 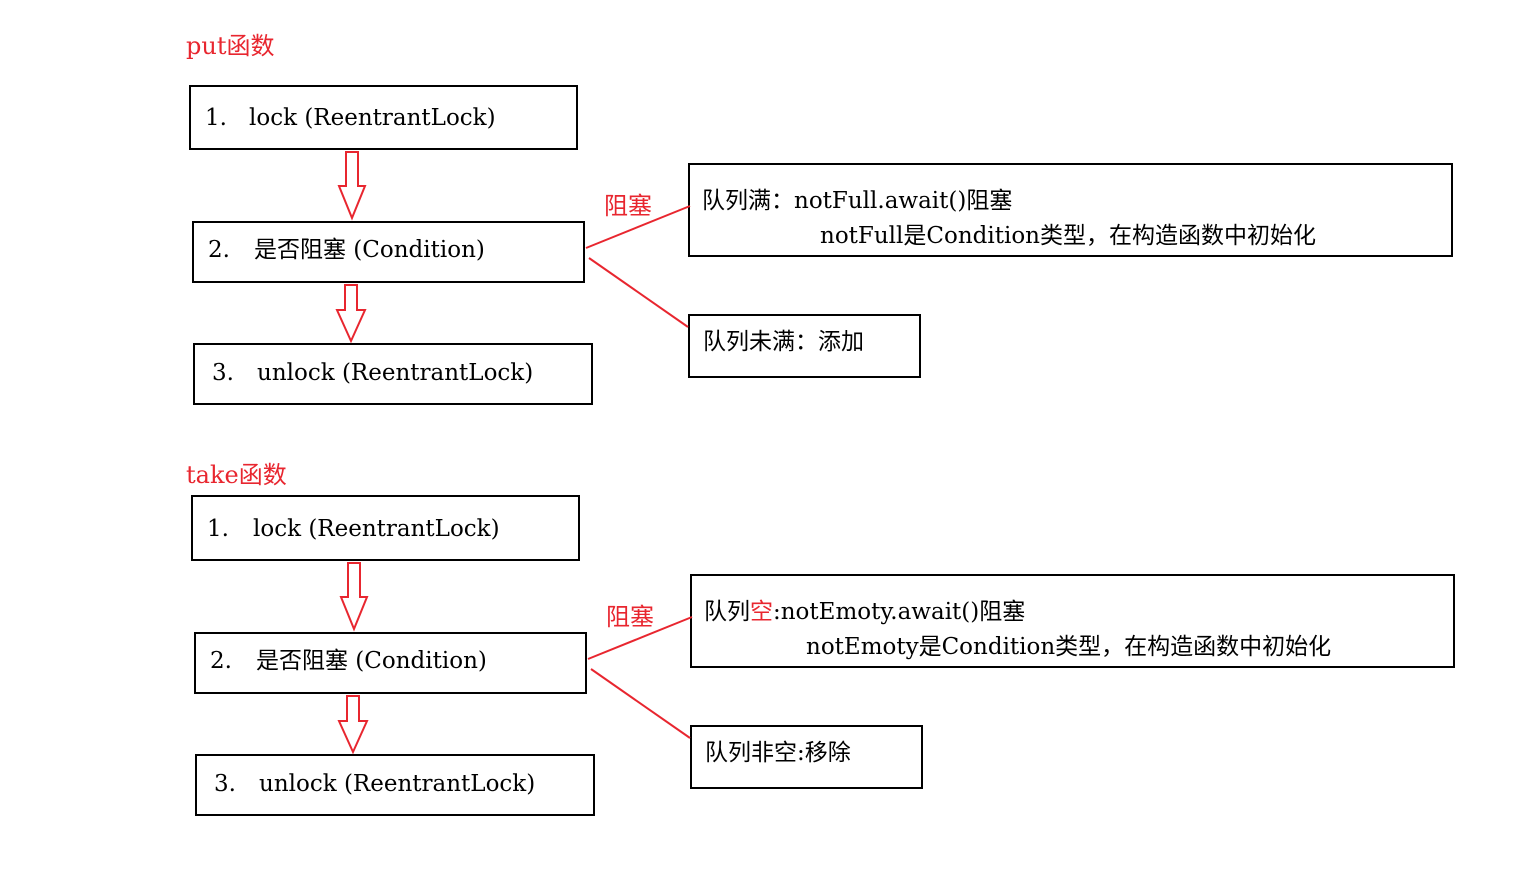 What do you see at coordinates (638, 292) in the screenshot?
I see `put-line-to-not-full` at bounding box center [638, 292].